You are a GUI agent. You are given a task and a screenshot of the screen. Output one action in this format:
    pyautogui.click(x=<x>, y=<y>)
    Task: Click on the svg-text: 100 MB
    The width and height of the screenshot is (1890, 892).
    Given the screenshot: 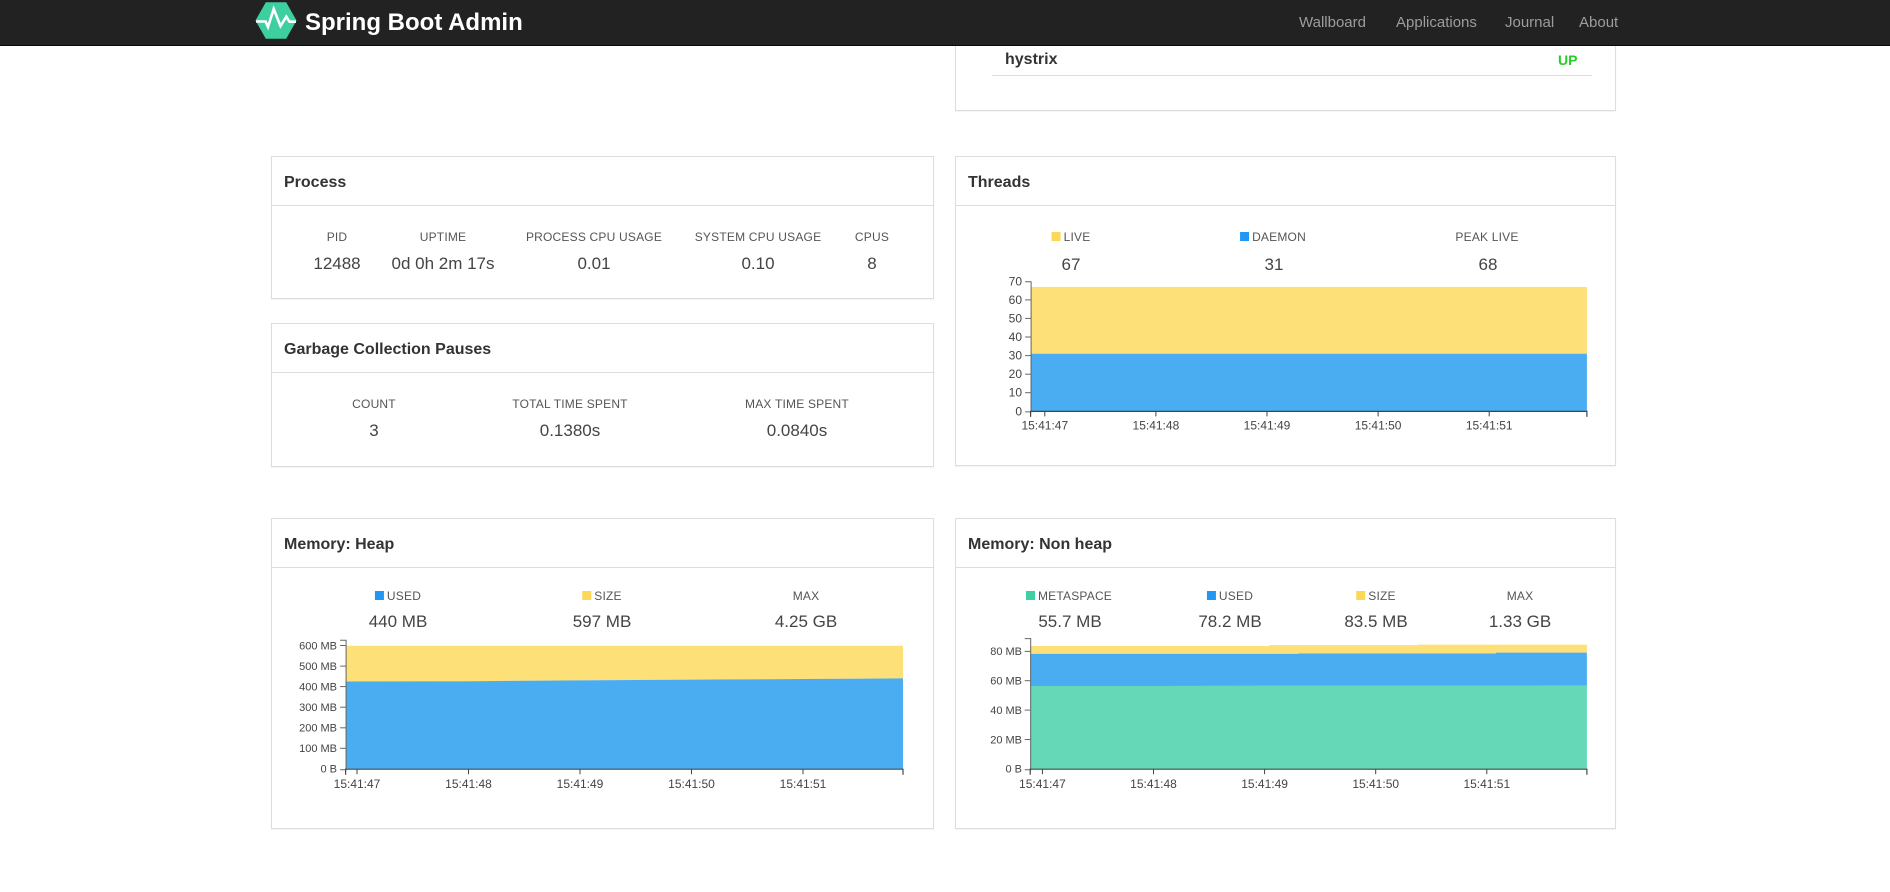 What is the action you would take?
    pyautogui.click(x=318, y=749)
    